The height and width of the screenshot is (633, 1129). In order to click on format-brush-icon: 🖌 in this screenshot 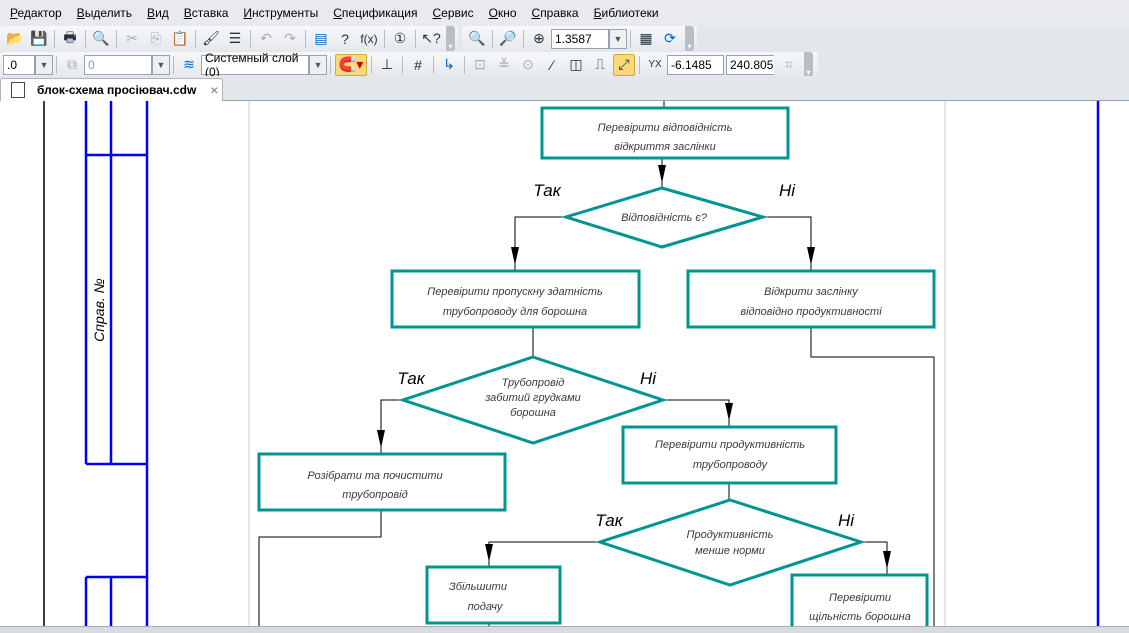, I will do `click(211, 39)`.